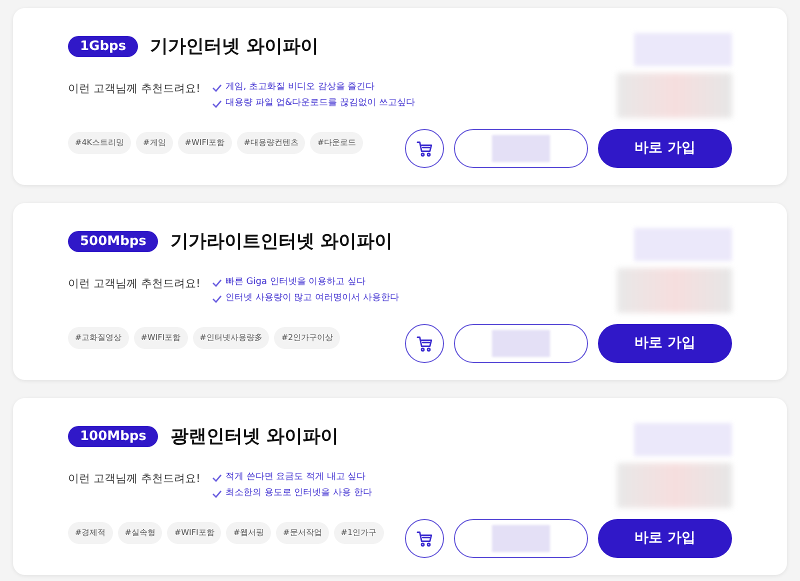 The image size is (800, 581). What do you see at coordinates (98, 338) in the screenshot?
I see `hashtag: #고화질영상` at bounding box center [98, 338].